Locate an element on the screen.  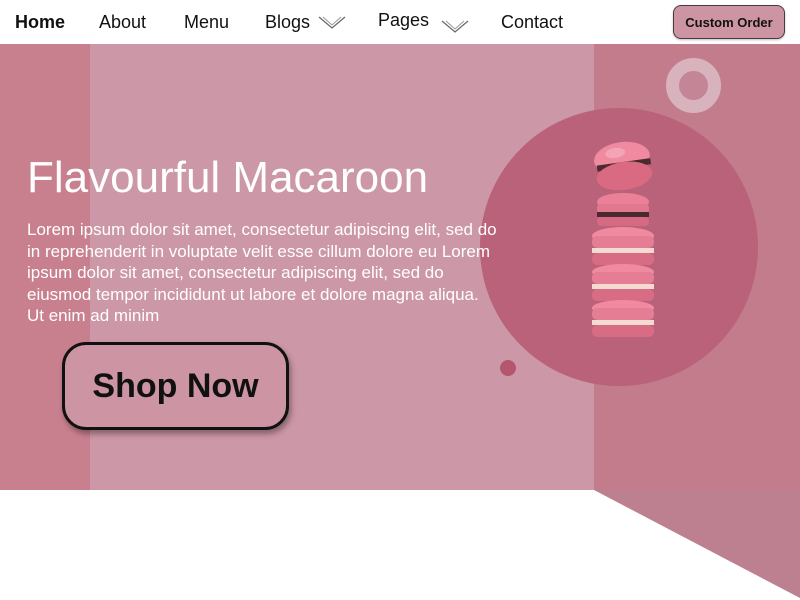
nav-menu: Menu is located at coordinates (206, 22).